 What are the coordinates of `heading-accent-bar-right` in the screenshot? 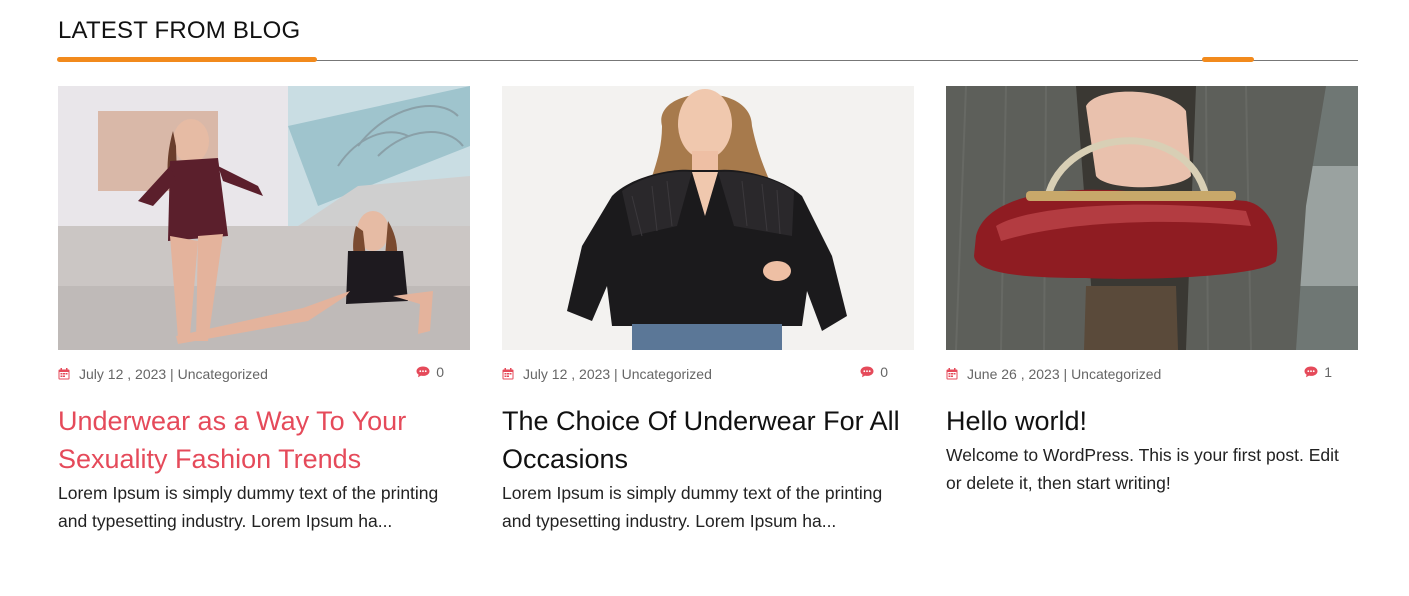 It's located at (1228, 59).